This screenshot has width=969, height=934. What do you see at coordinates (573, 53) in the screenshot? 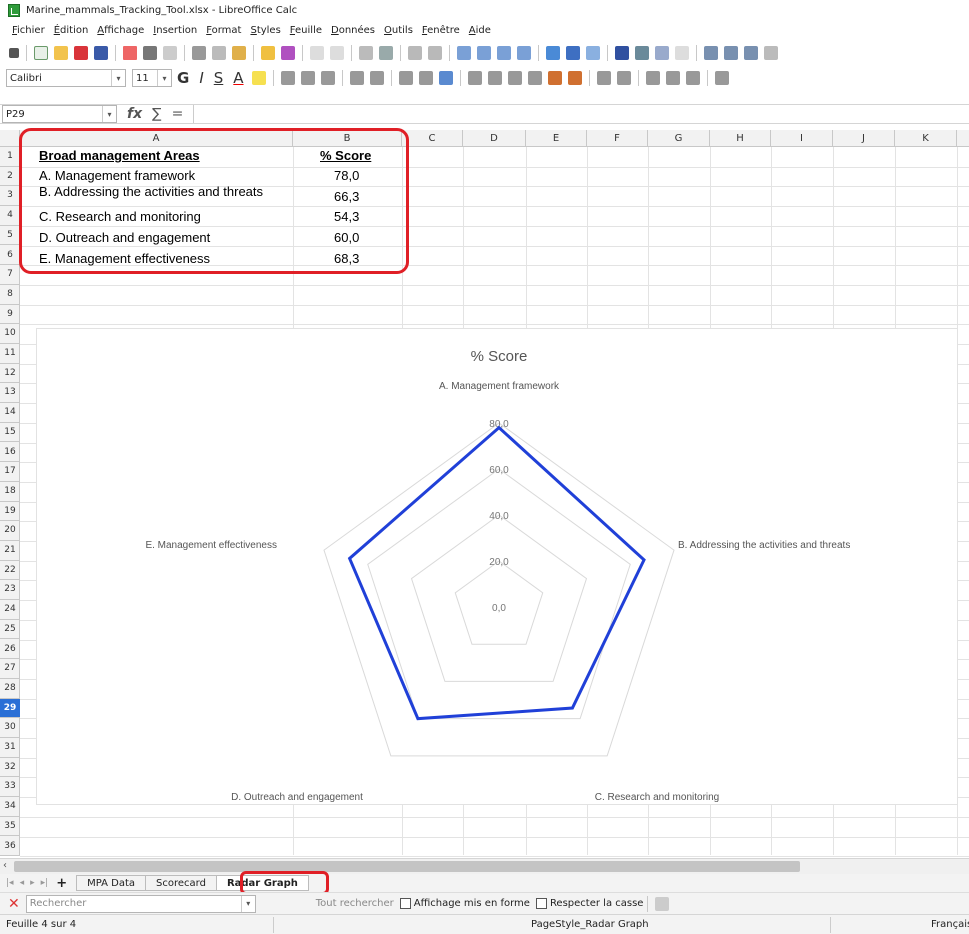
I see `insert-chart-icon` at bounding box center [573, 53].